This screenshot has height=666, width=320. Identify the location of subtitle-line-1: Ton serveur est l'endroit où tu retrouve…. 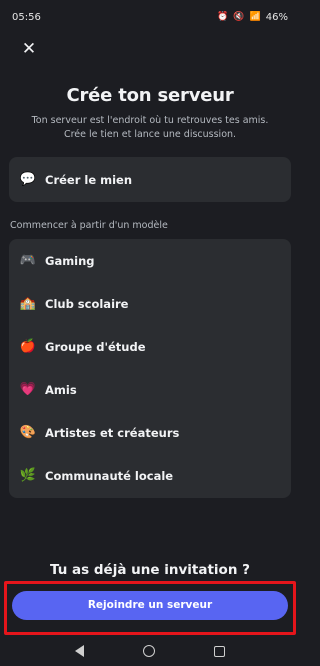
(150, 120).